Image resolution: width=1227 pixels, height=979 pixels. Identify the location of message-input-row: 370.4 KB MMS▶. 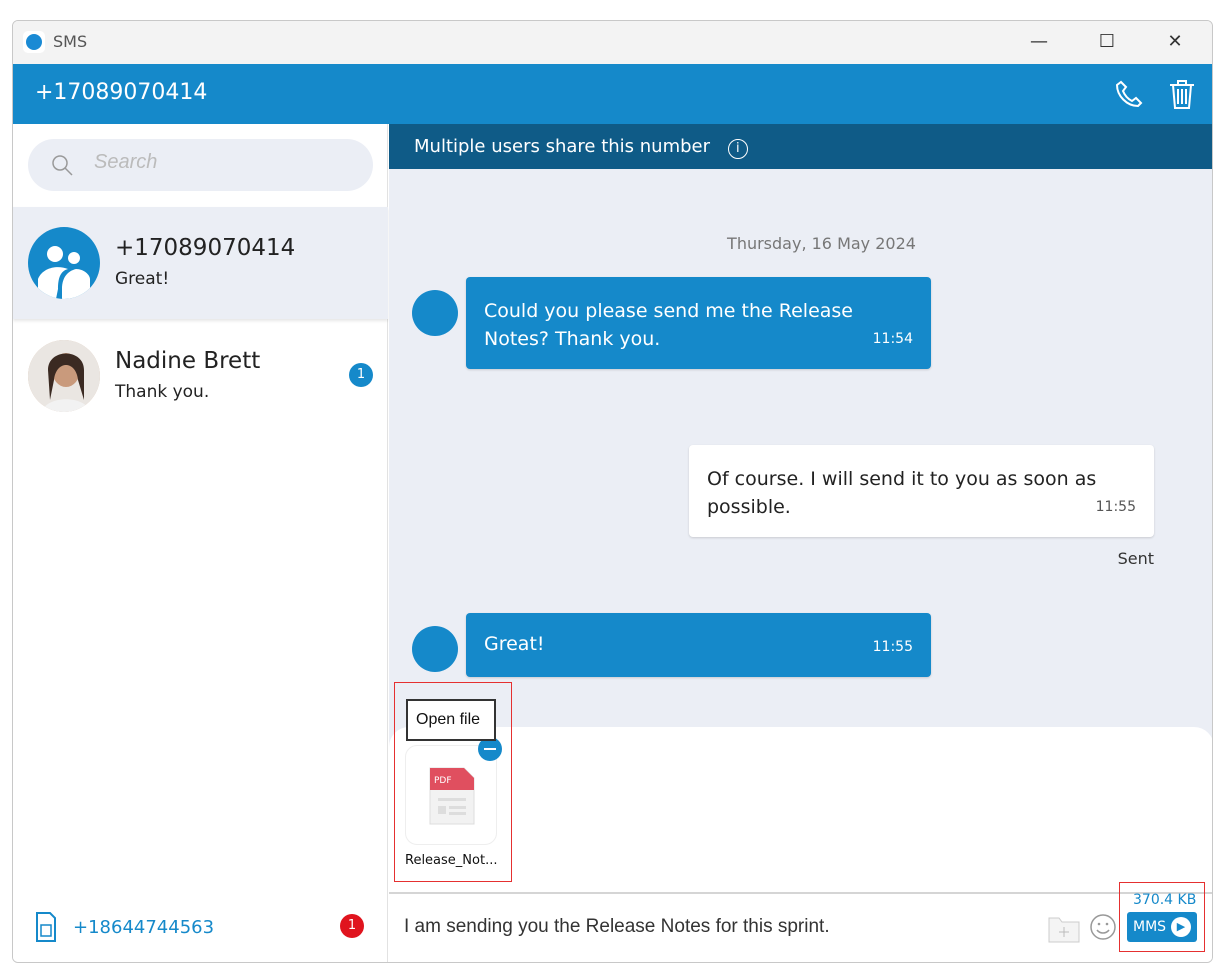
(800, 927).